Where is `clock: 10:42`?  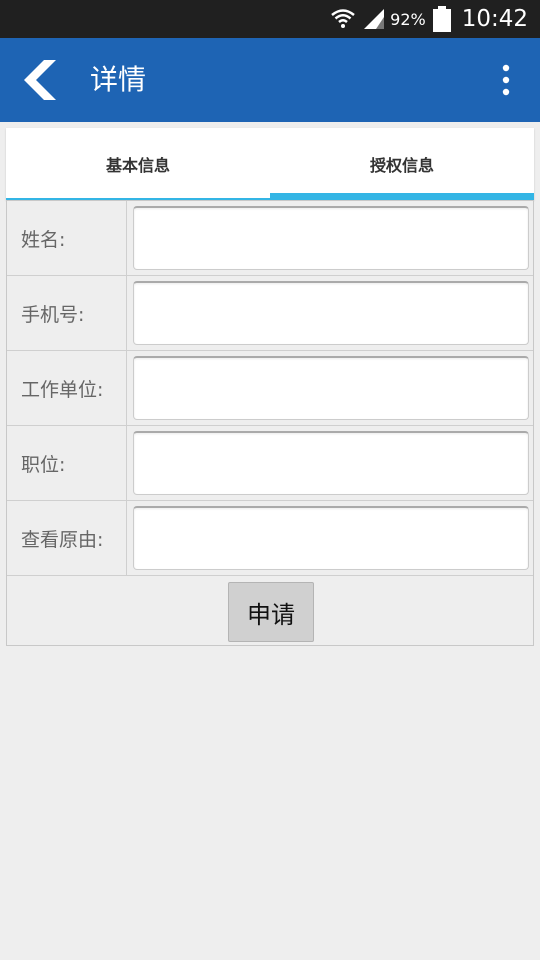 clock: 10:42 is located at coordinates (494, 19).